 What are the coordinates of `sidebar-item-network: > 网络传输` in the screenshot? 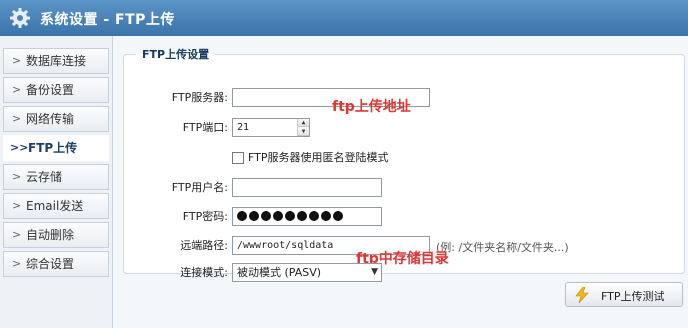 It's located at (56, 119).